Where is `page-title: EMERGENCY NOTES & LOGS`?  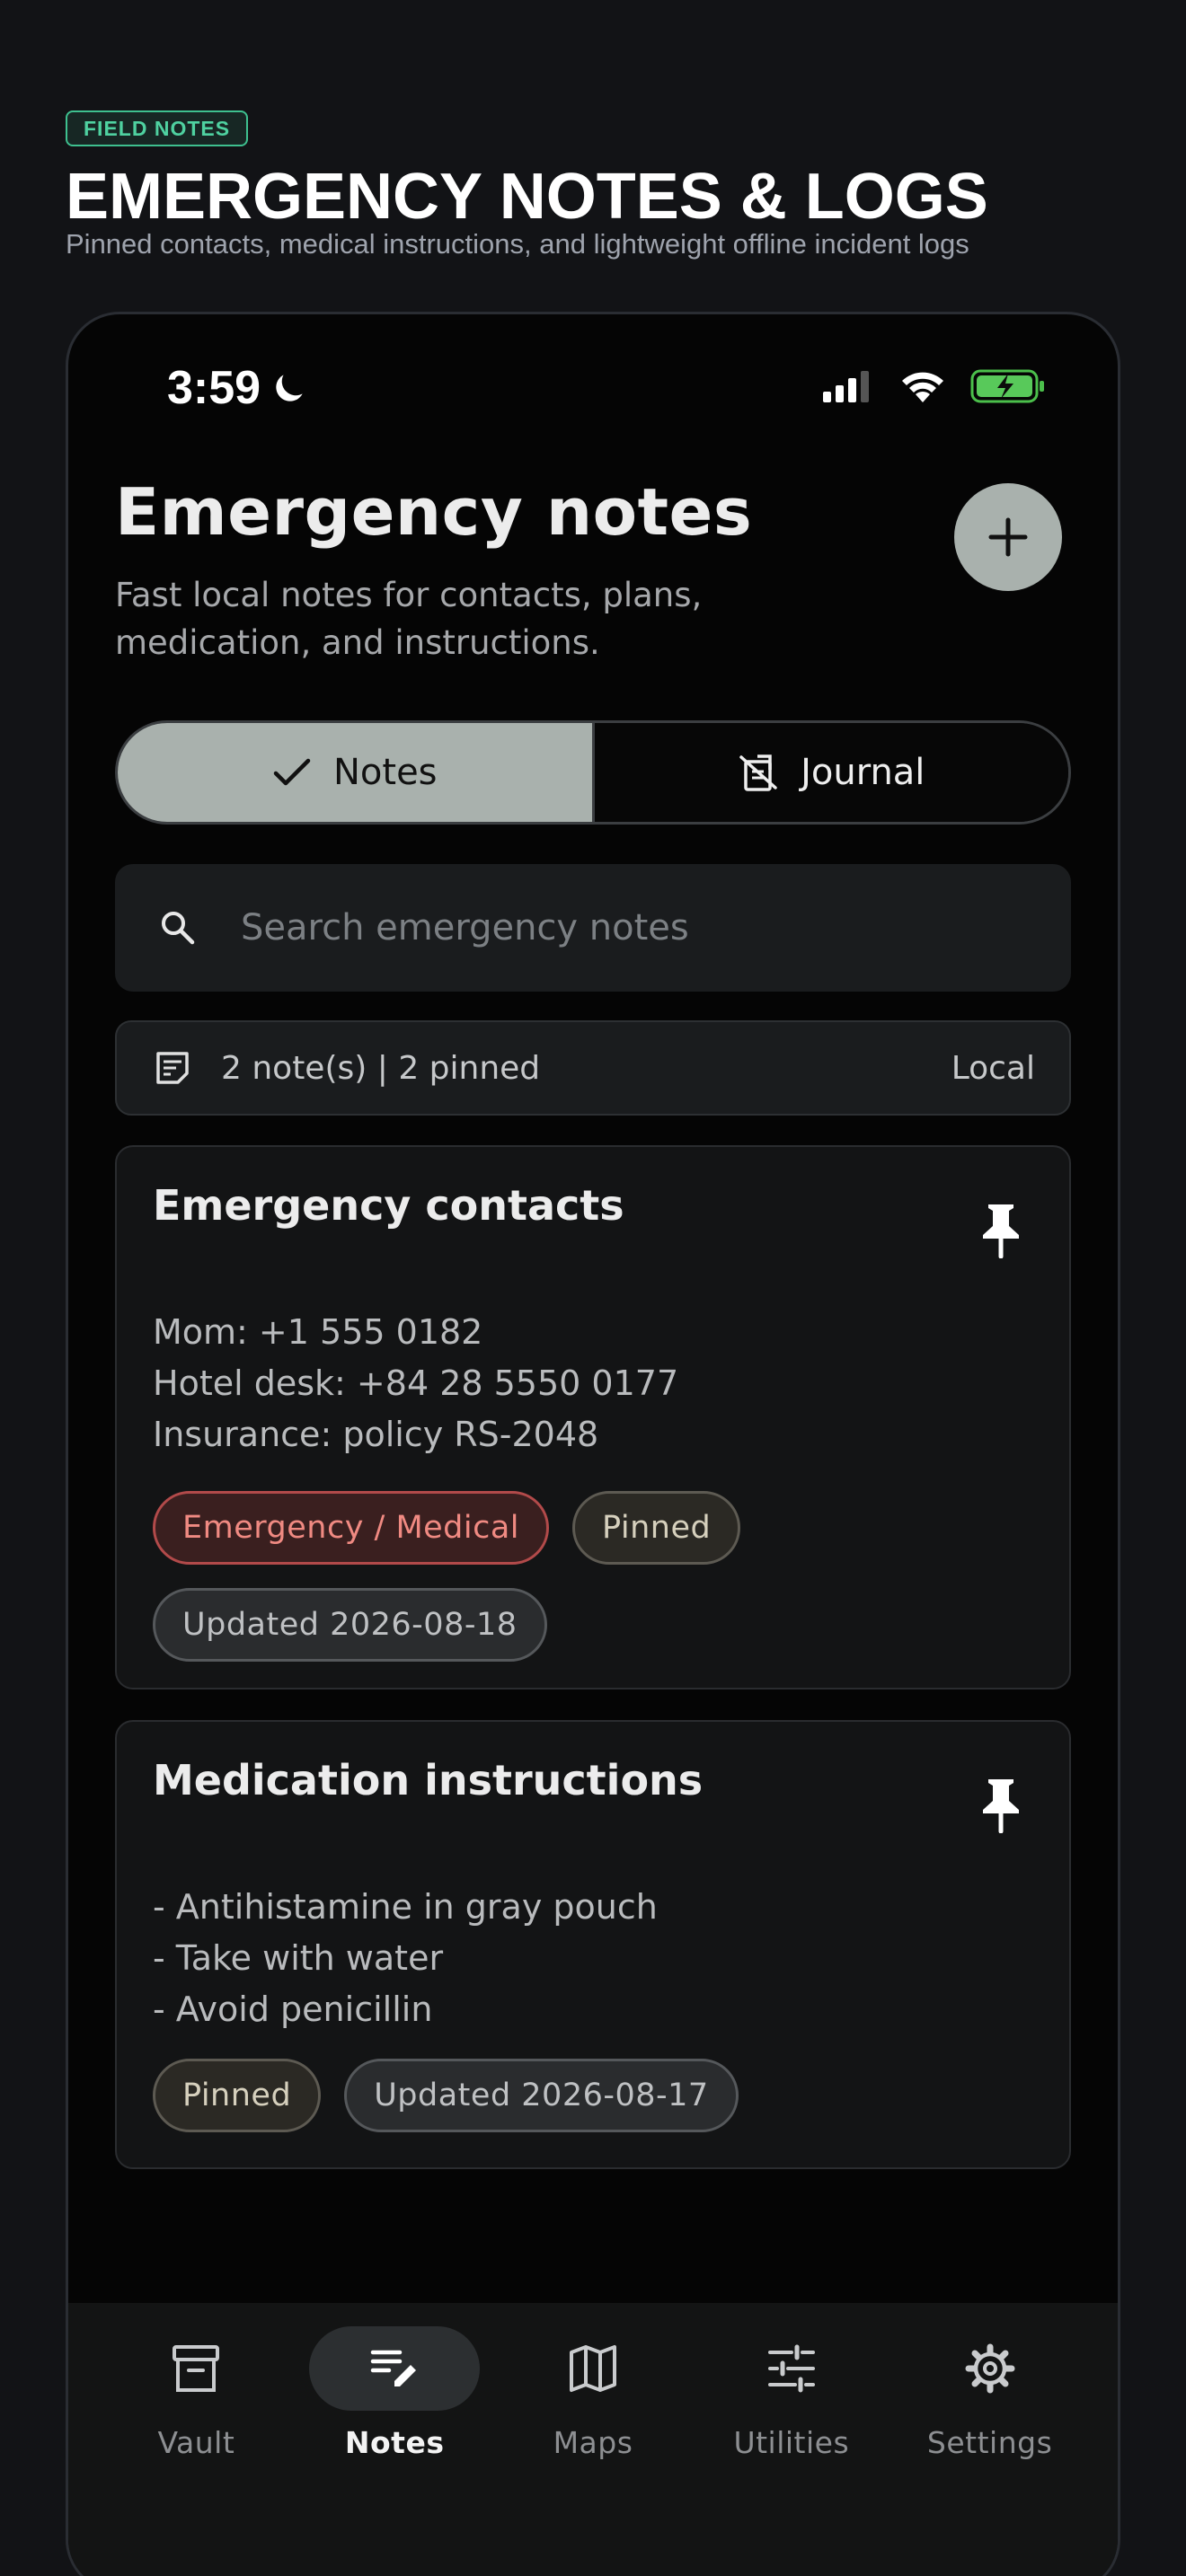
page-title: EMERGENCY NOTES & LOGS is located at coordinates (527, 197).